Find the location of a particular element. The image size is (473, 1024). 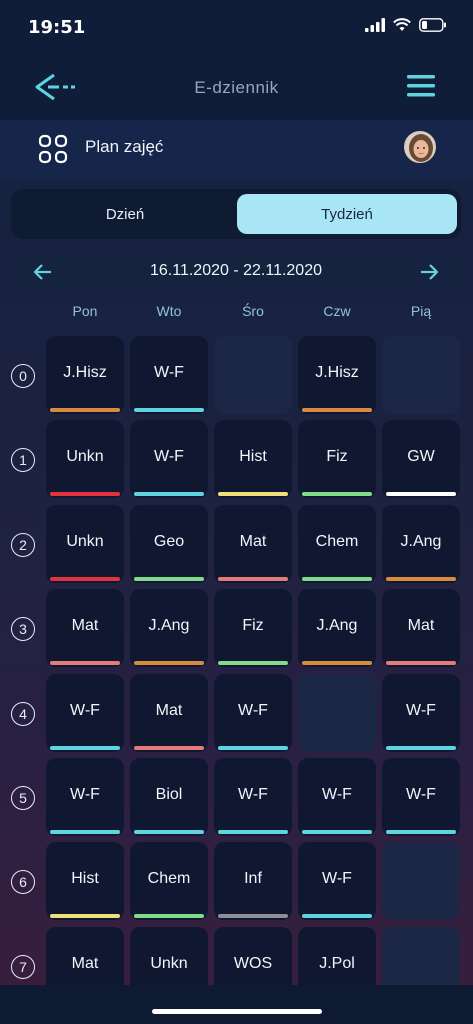

avatar-image is located at coordinates (420, 147).